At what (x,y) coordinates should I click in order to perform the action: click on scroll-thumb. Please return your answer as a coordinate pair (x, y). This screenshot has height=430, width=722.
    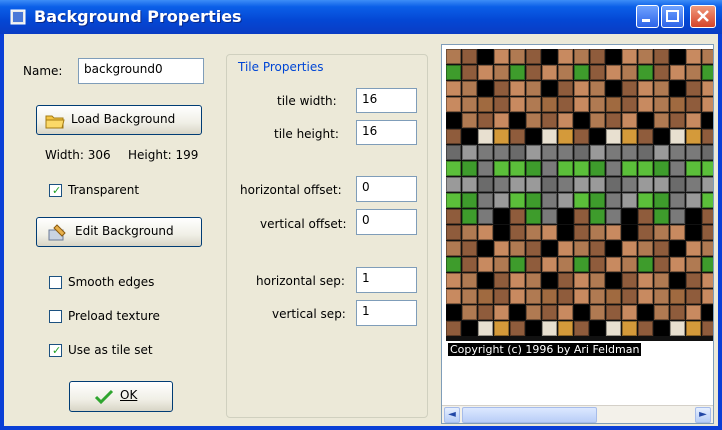
    Looking at the image, I should click on (529, 415).